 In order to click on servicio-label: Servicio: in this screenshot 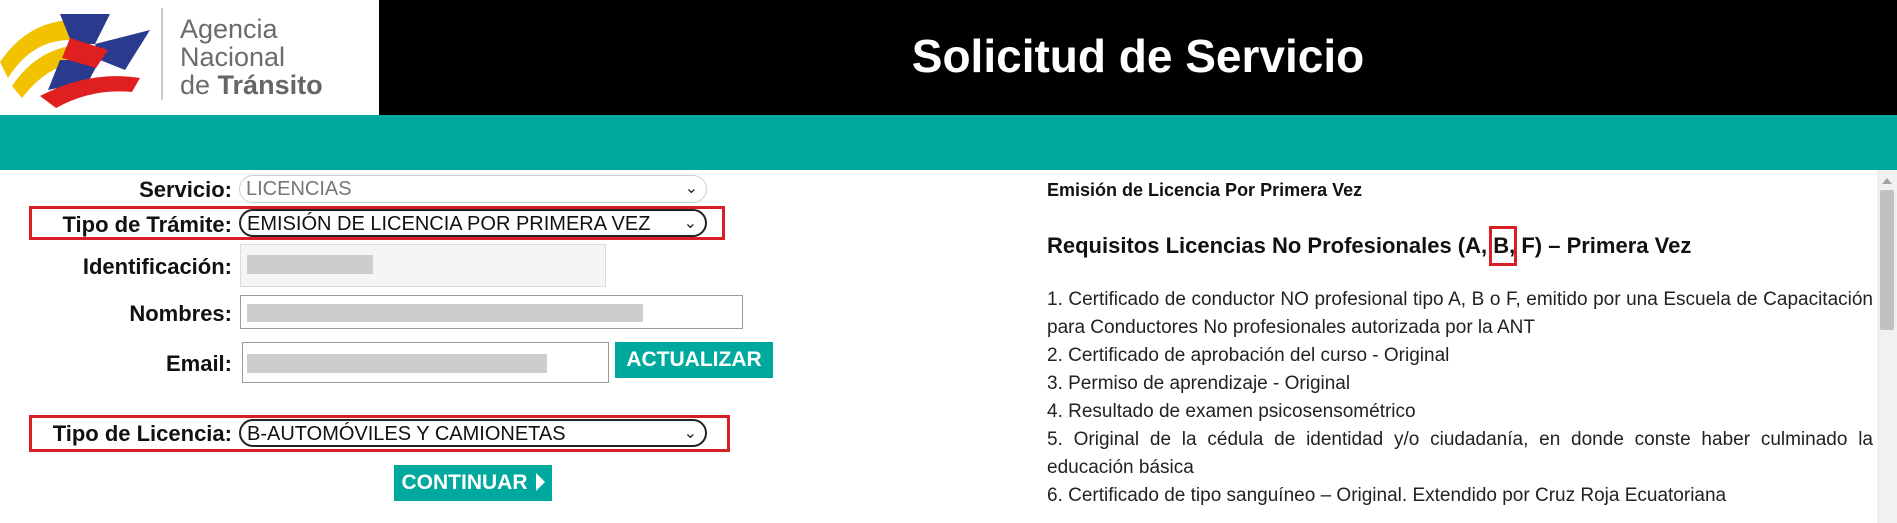, I will do `click(185, 189)`.